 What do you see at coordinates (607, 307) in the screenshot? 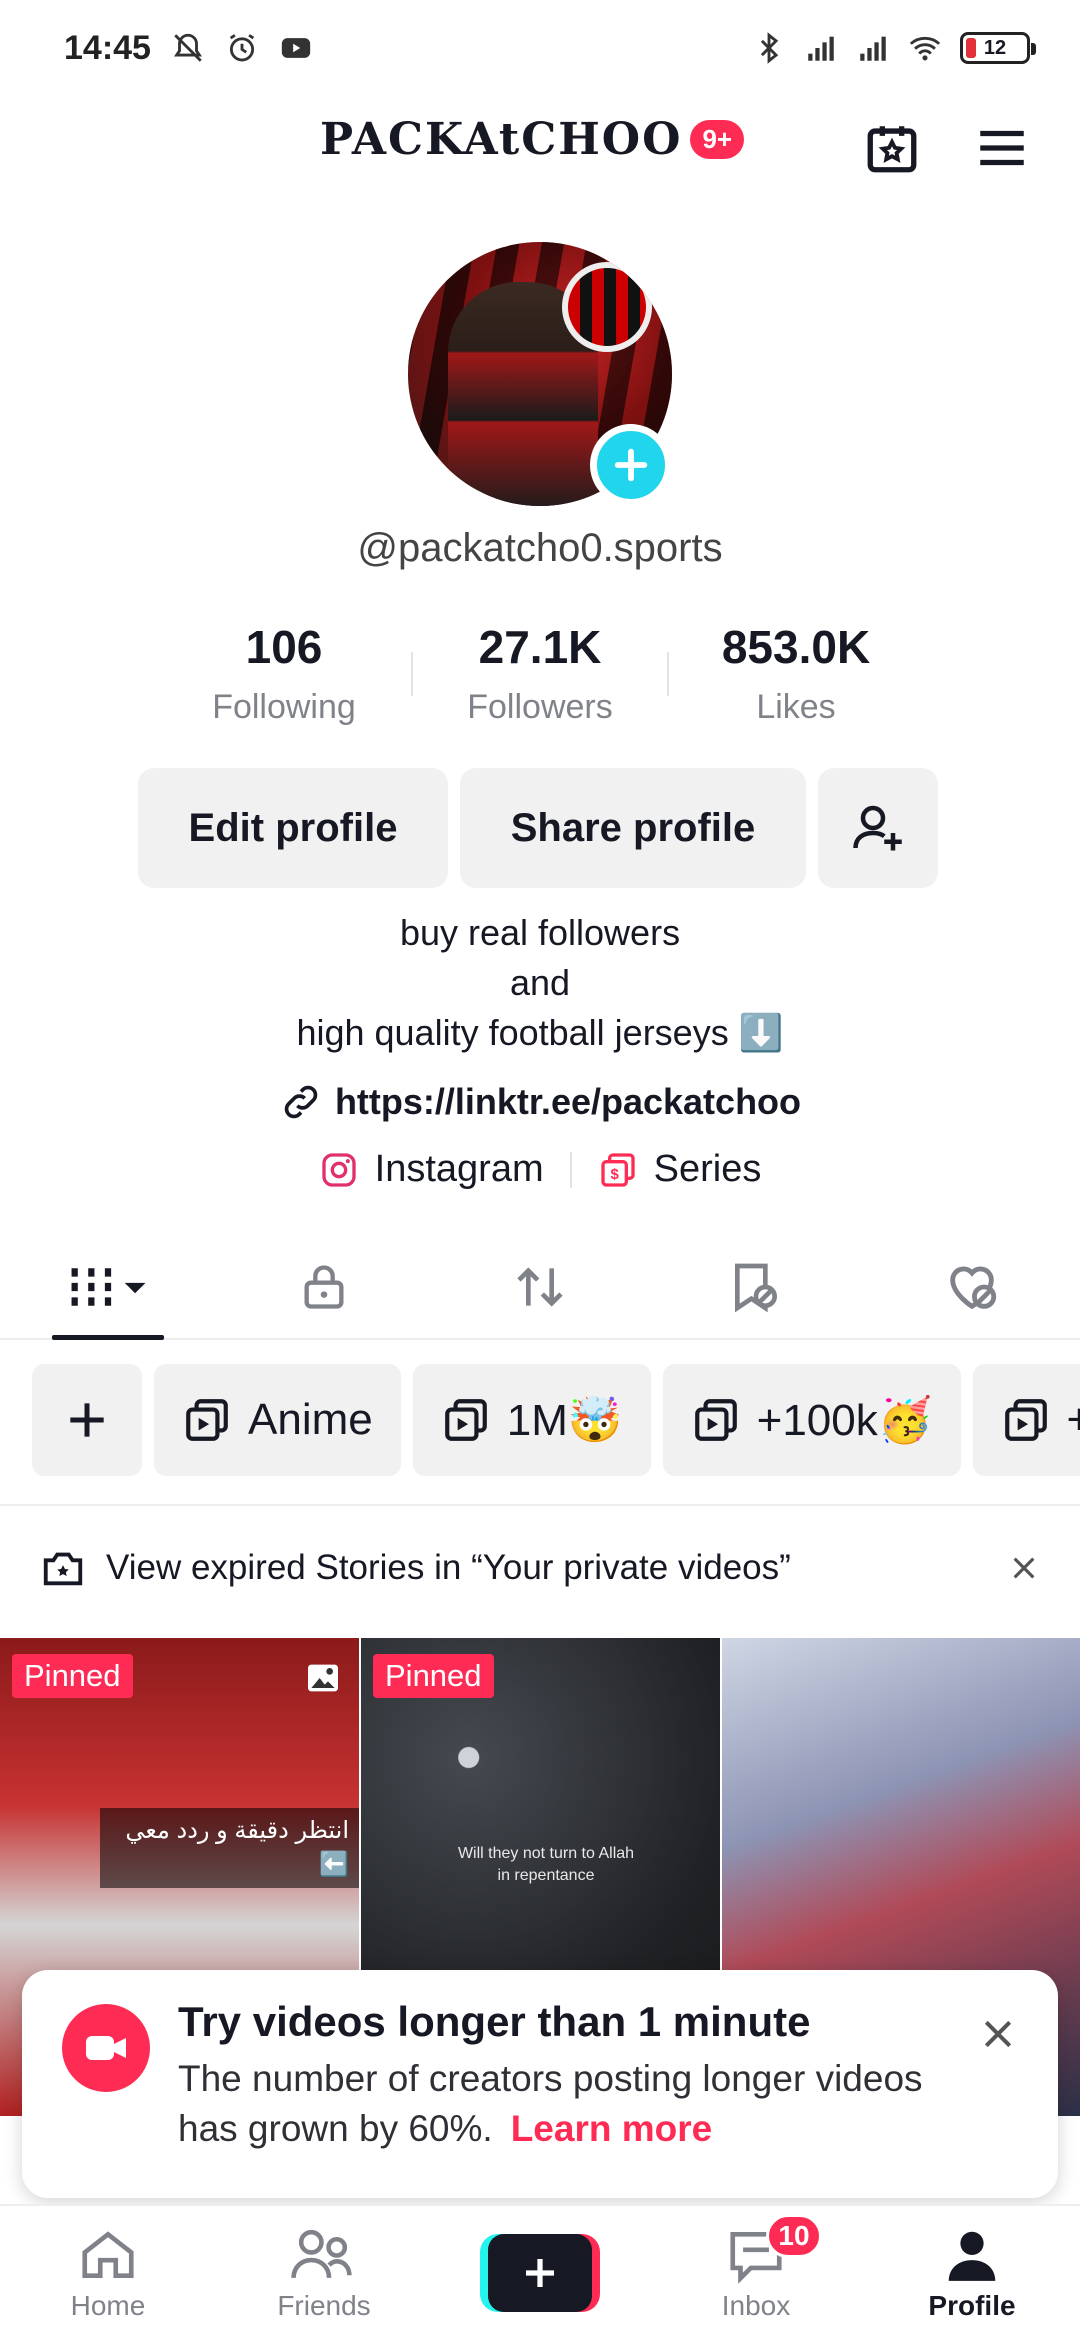
I see `avatar-crest` at bounding box center [607, 307].